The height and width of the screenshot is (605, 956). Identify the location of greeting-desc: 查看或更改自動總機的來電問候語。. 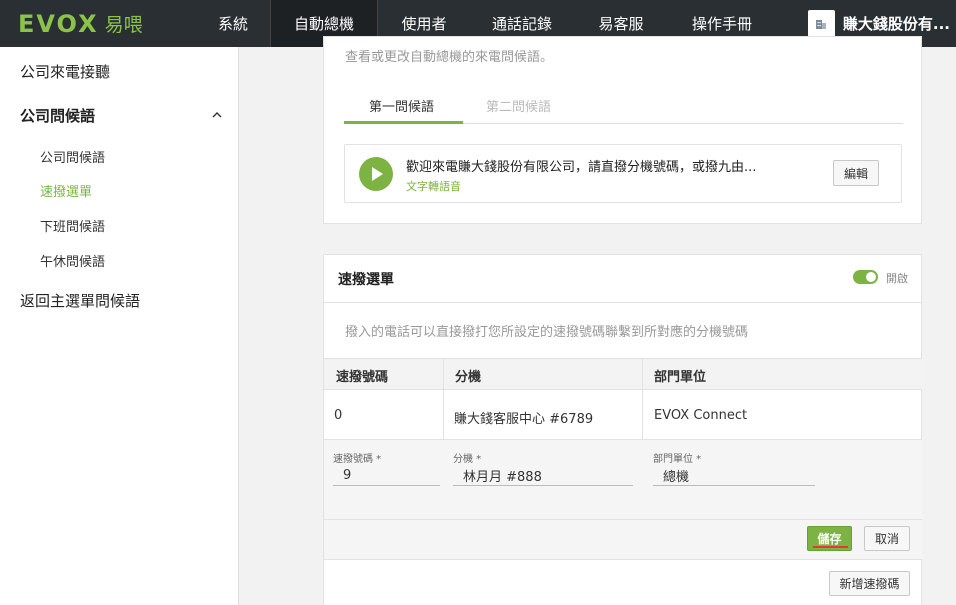
(449, 57).